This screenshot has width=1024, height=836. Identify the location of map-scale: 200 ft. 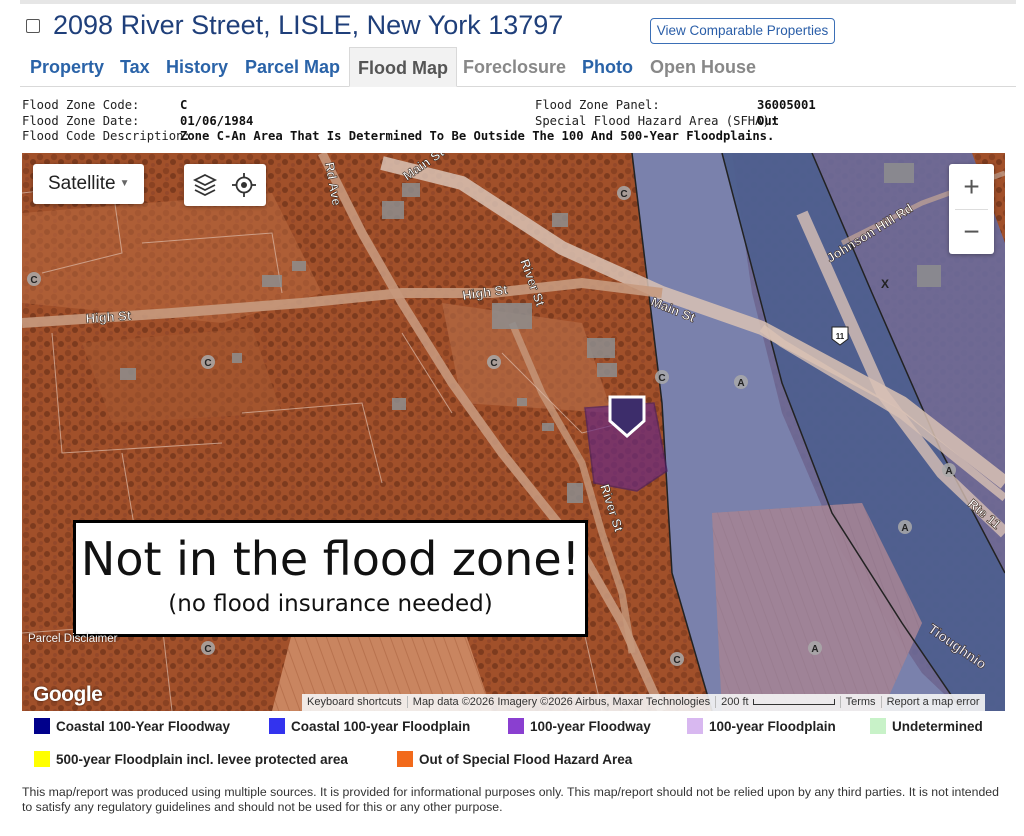
(777, 702).